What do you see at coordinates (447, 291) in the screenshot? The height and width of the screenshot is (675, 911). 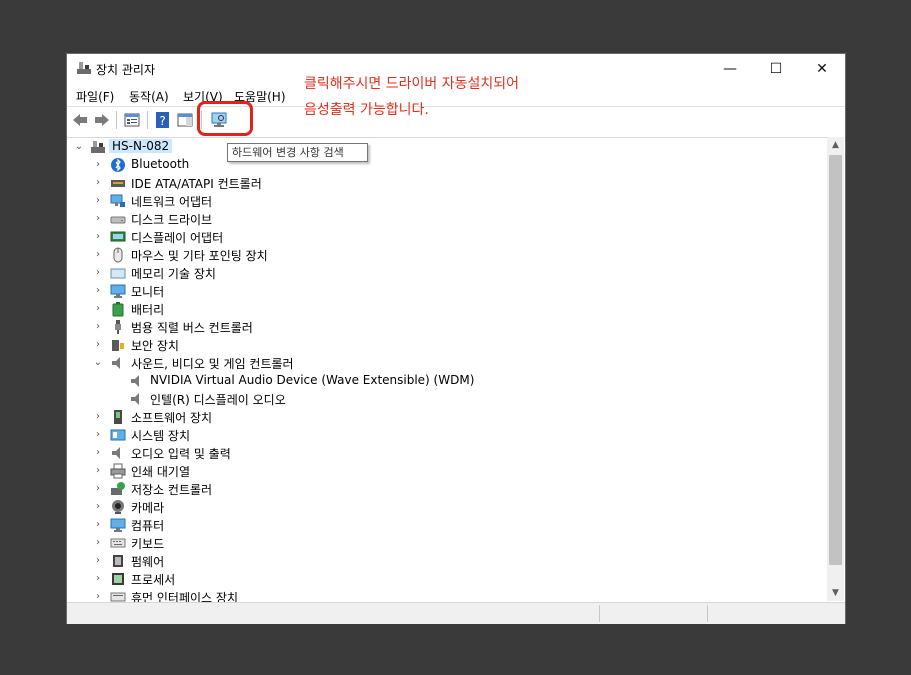 I see `tree-category-row: › 모니터` at bounding box center [447, 291].